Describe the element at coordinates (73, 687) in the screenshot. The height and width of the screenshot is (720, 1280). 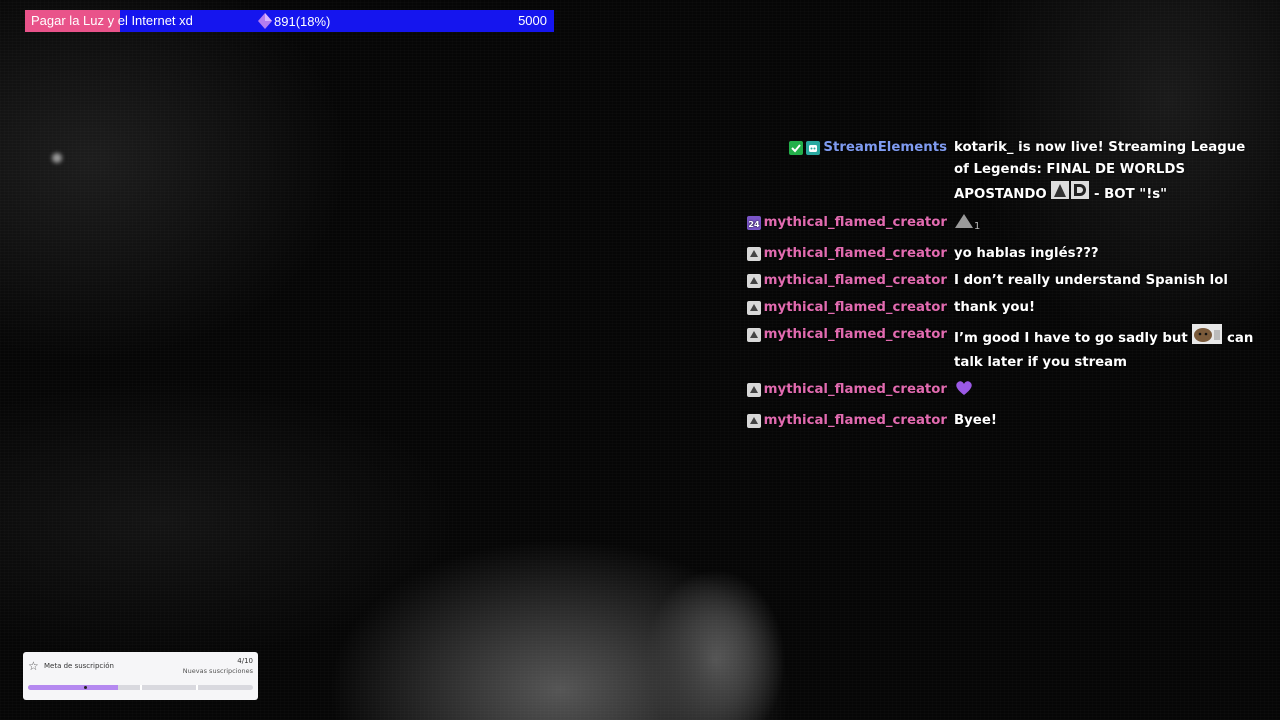
I see `subscription-goal-fill` at that location.